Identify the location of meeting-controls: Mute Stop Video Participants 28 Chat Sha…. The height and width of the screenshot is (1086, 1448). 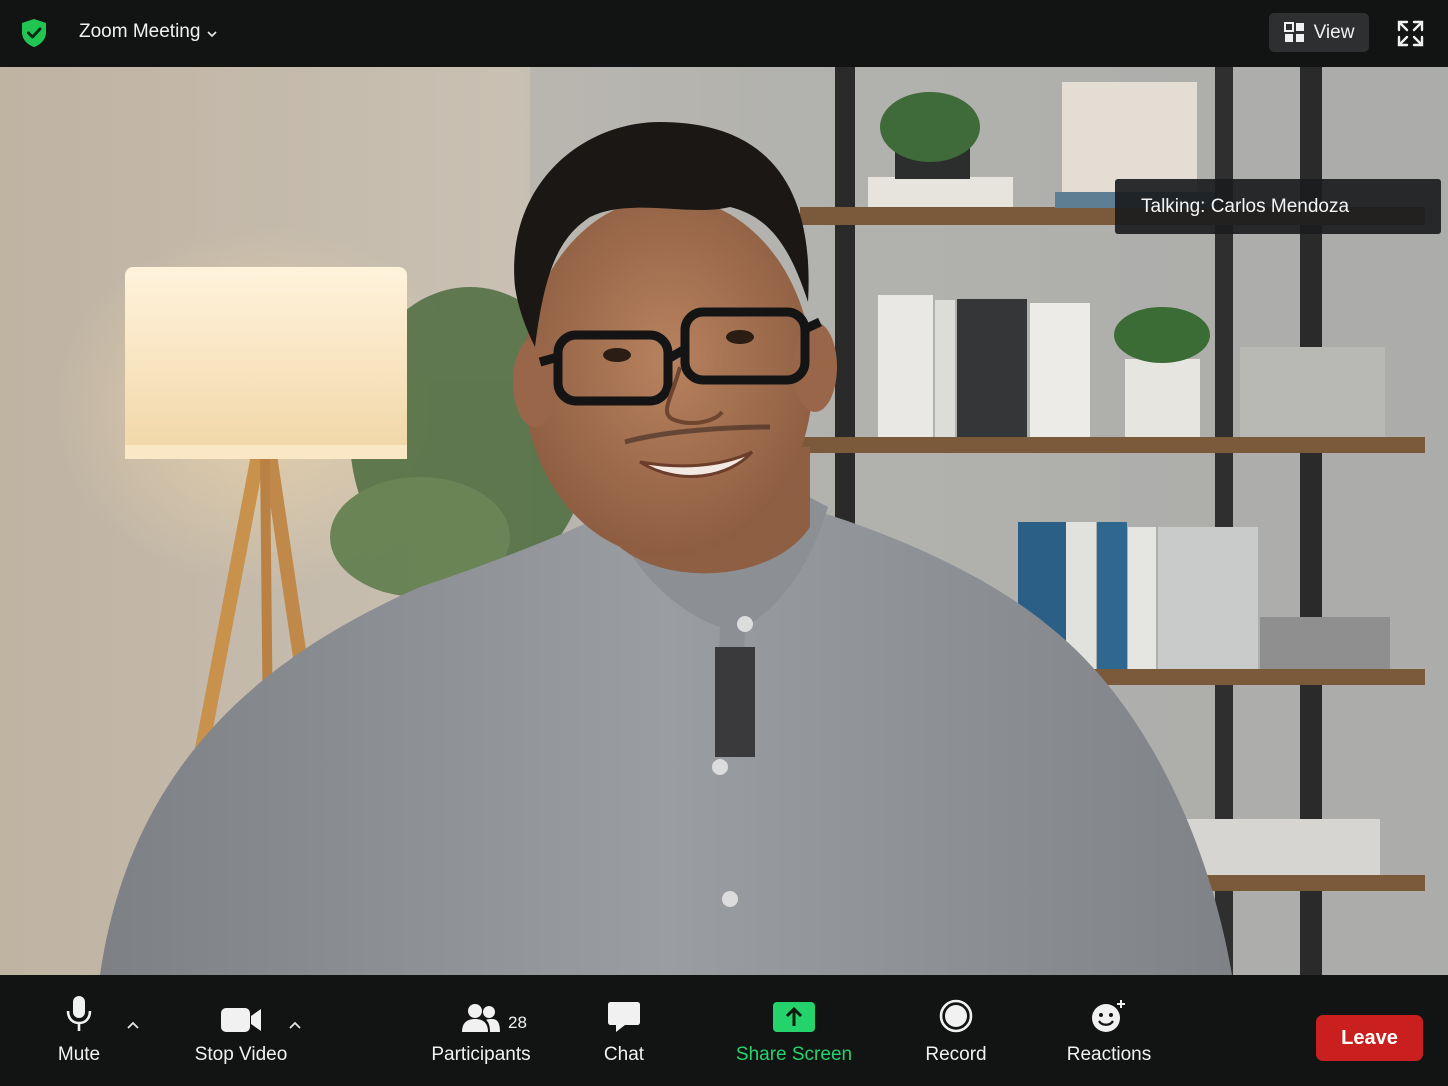
(724, 1030).